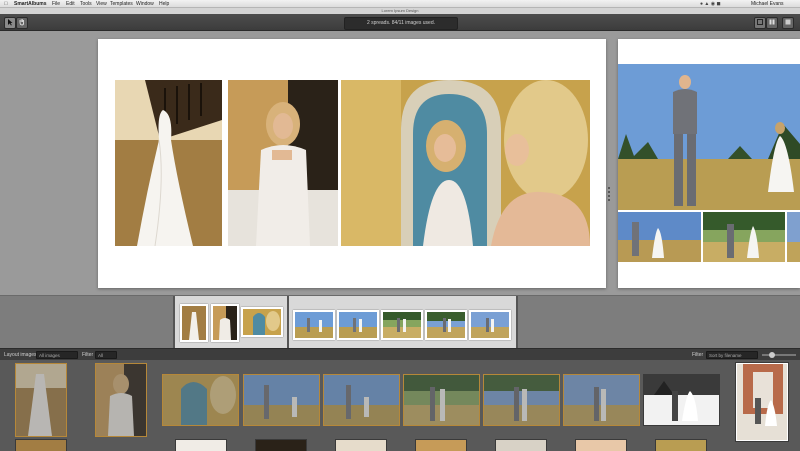 The image size is (800, 451). Describe the element at coordinates (681, 400) in the screenshot. I see `browser-photo-bw-couple` at that location.